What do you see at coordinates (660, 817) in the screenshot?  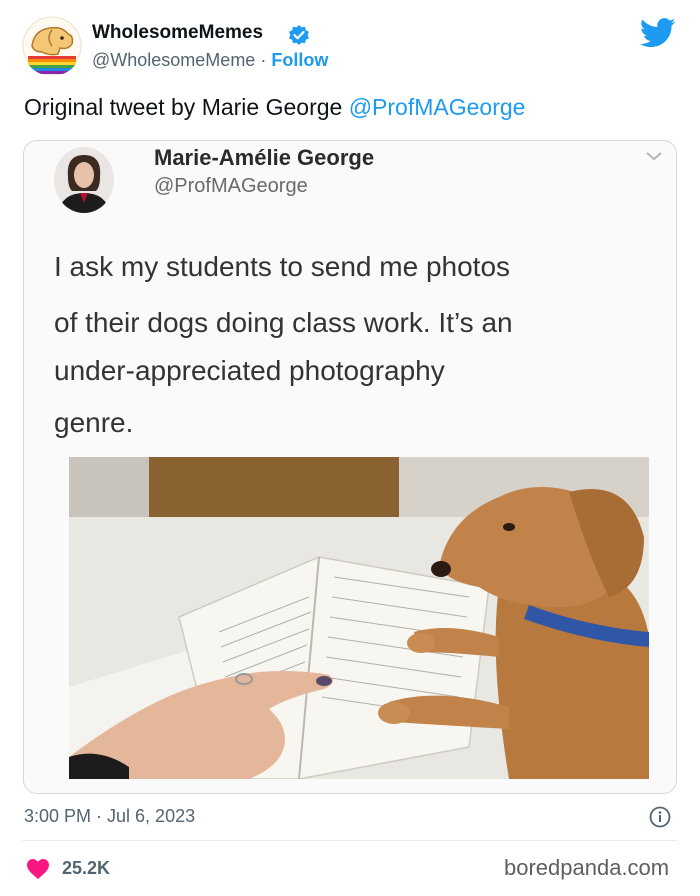 I see `info-icon` at bounding box center [660, 817].